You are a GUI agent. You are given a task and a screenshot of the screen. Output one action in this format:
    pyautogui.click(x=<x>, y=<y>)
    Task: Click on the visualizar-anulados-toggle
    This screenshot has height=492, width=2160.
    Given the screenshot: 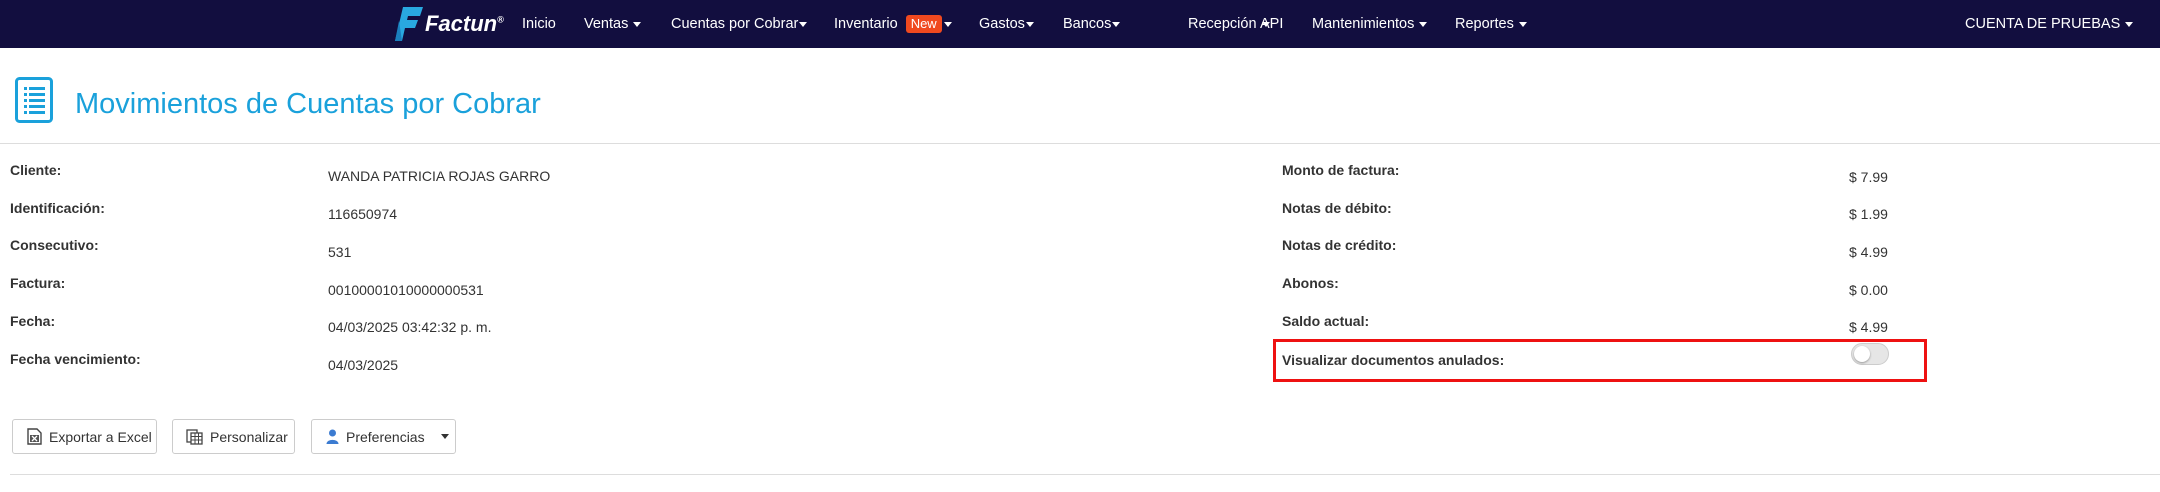 What is the action you would take?
    pyautogui.click(x=1870, y=354)
    